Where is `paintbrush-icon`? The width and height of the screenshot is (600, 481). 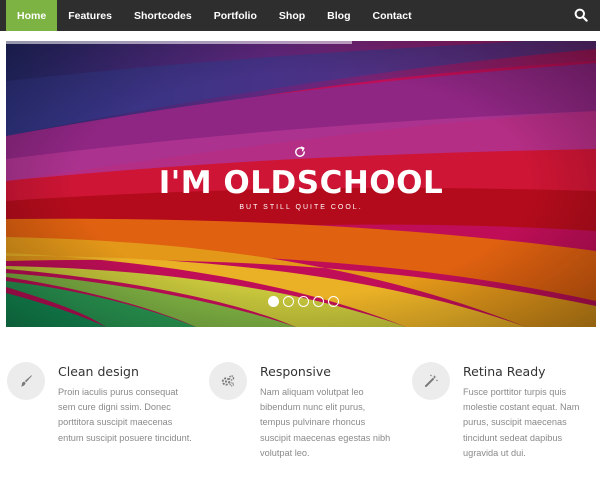 paintbrush-icon is located at coordinates (26, 381).